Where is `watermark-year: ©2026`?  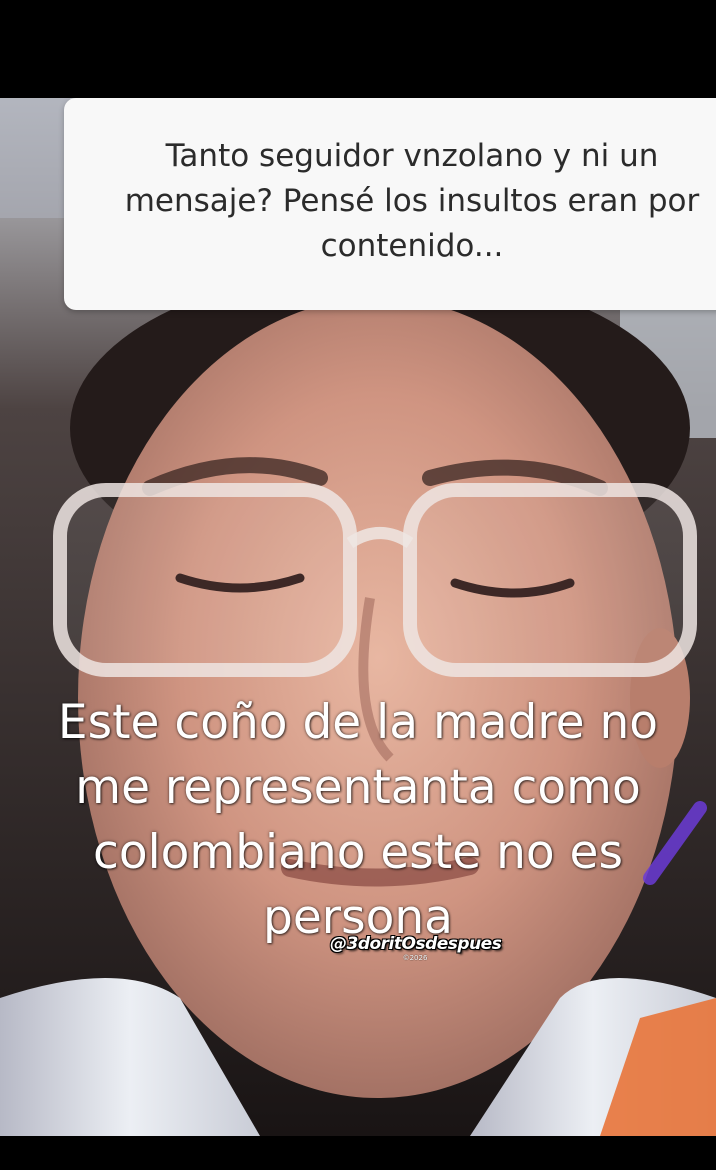 watermark-year: ©2026 is located at coordinates (415, 958).